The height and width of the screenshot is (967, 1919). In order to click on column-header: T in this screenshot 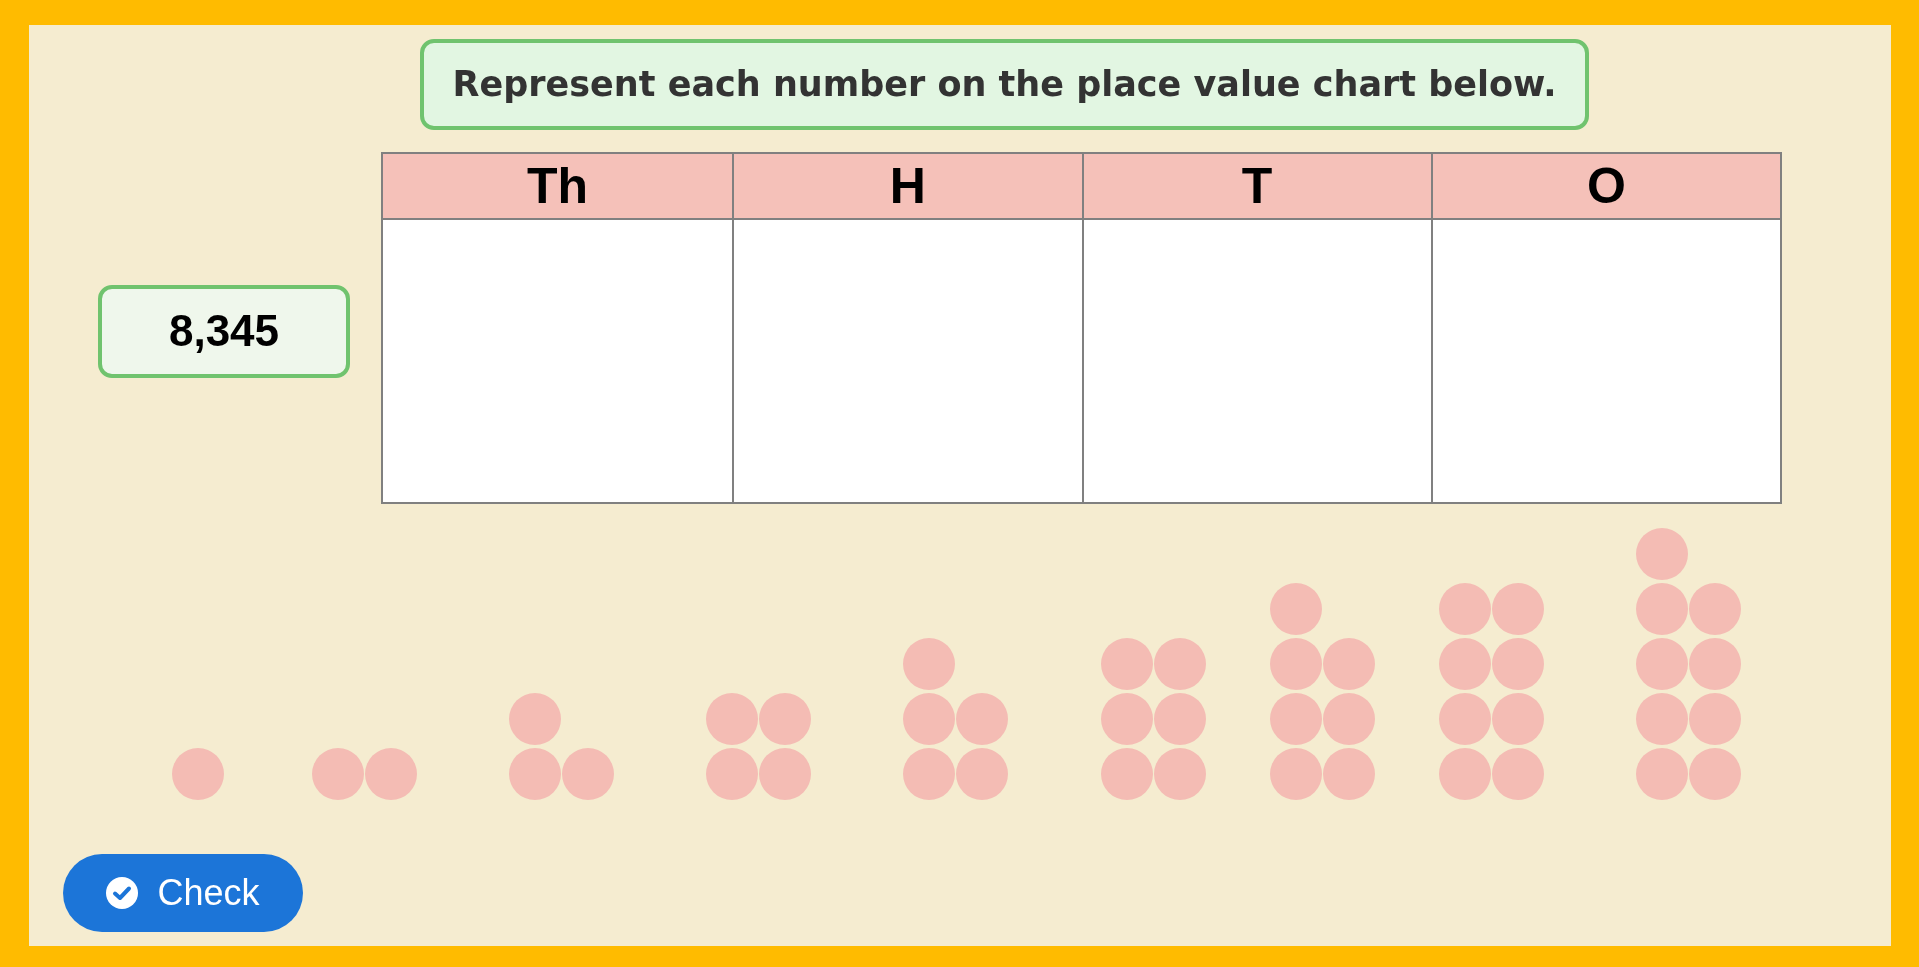, I will do `click(1256, 187)`.